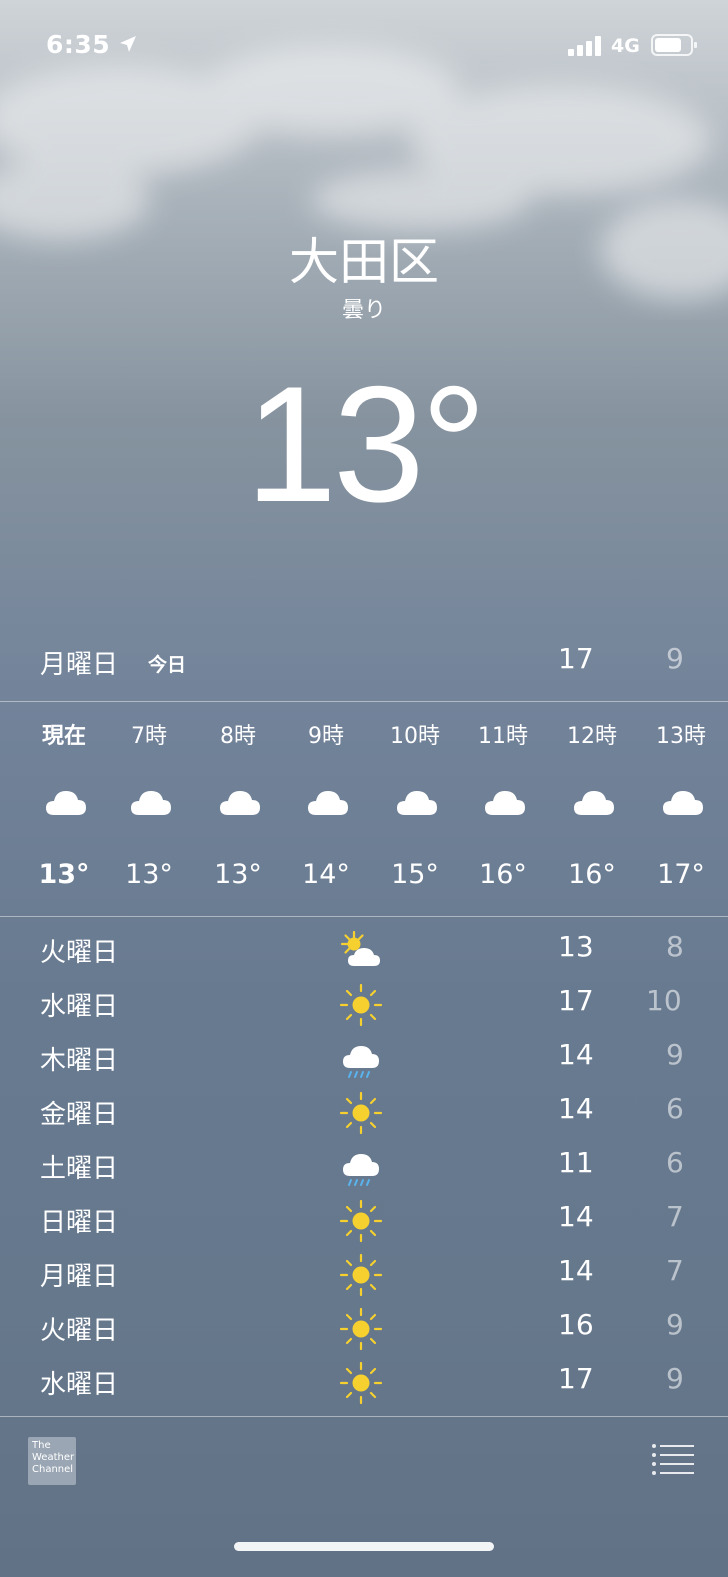 The width and height of the screenshot is (728, 1577). Describe the element at coordinates (363, 310) in the screenshot. I see `weather-condition: 曇り` at that location.